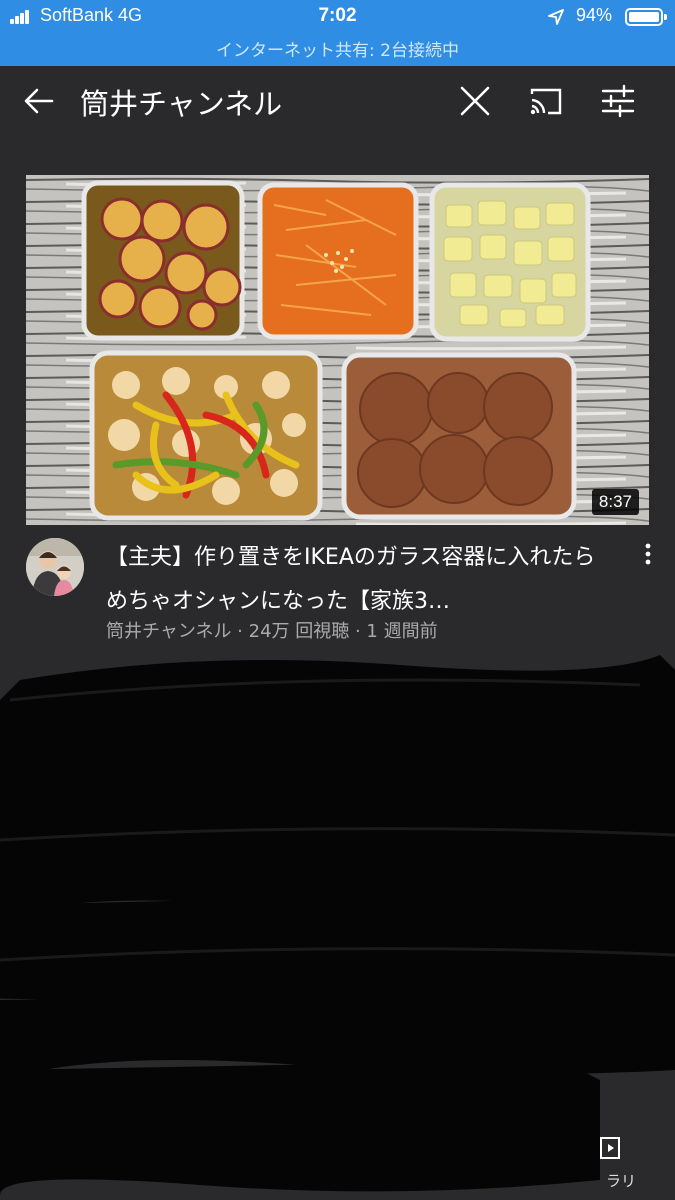  What do you see at coordinates (546, 101) in the screenshot?
I see `cast-icon` at bounding box center [546, 101].